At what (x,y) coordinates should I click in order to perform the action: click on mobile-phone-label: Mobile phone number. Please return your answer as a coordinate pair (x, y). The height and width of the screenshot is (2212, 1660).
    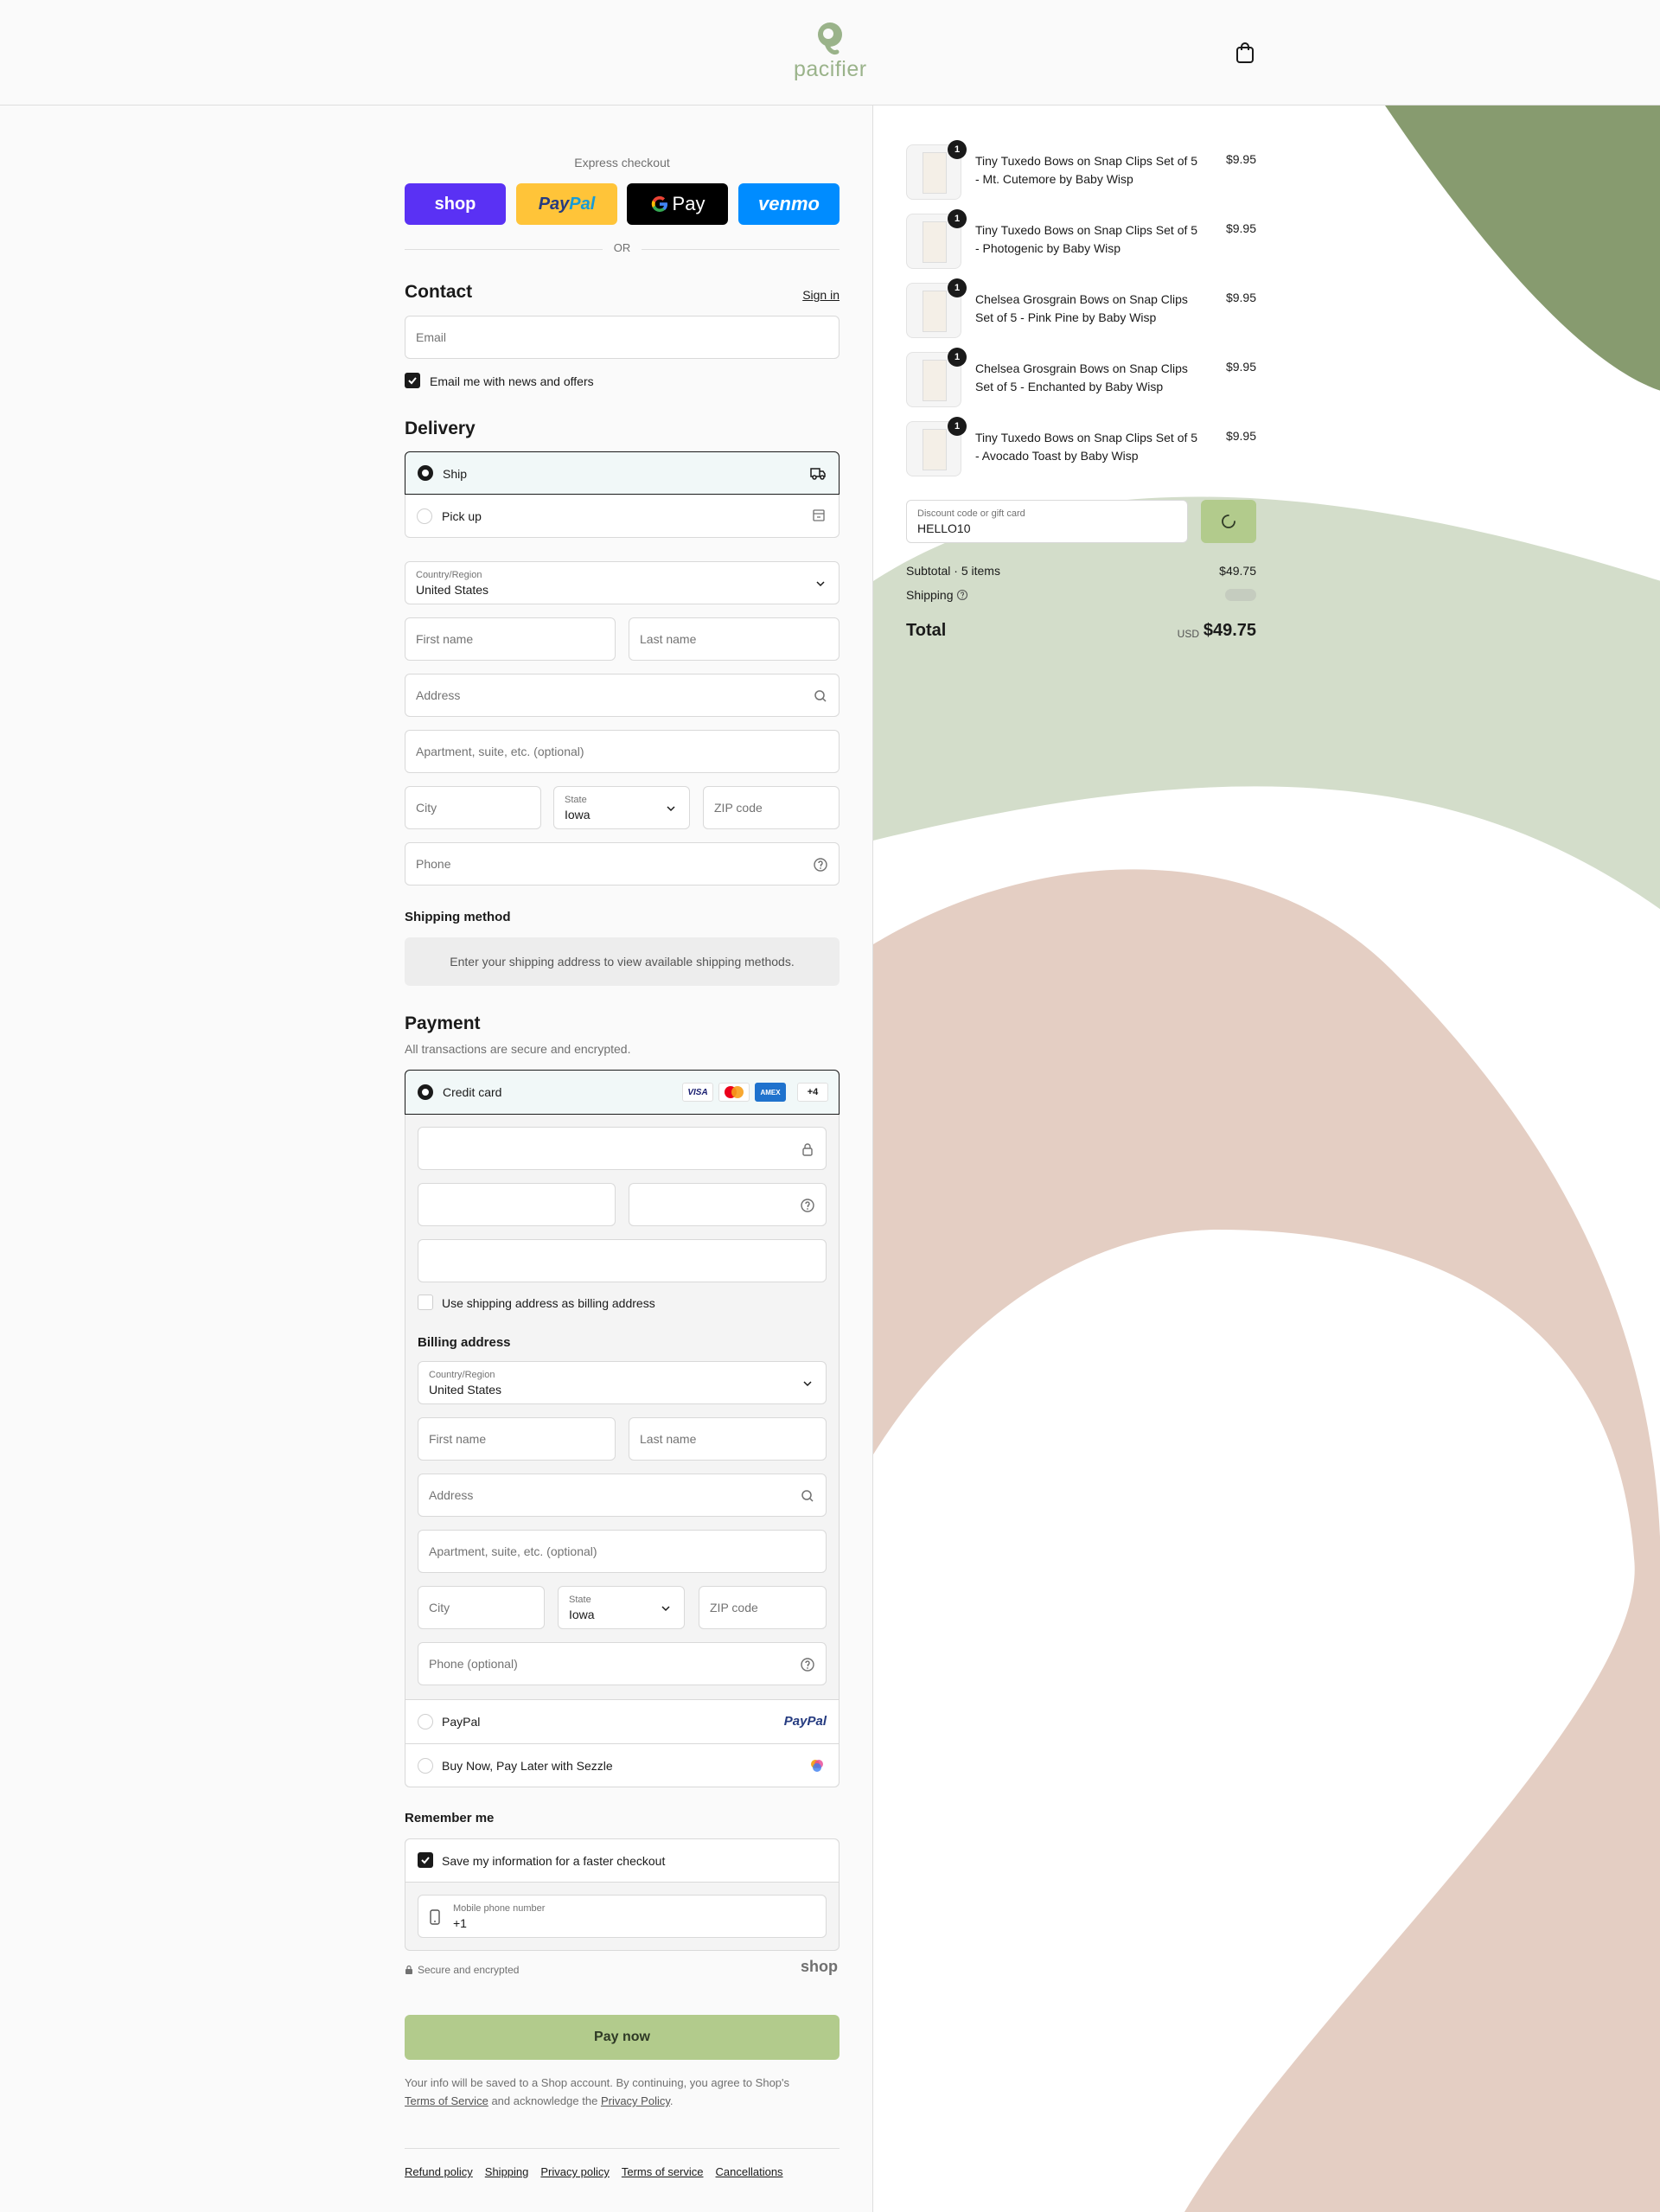
    Looking at the image, I should click on (499, 1908).